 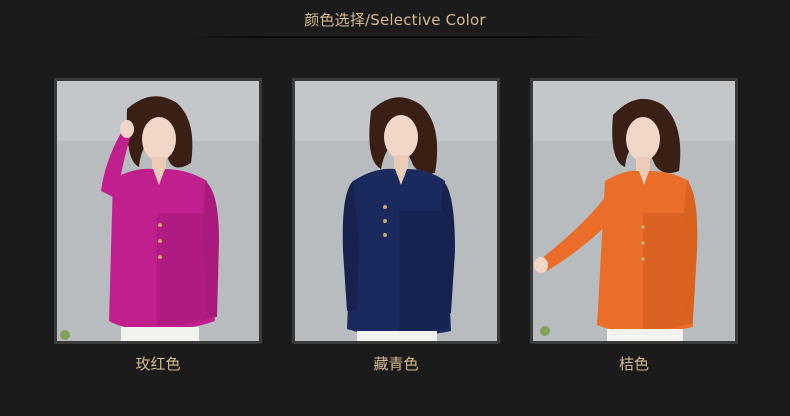 What do you see at coordinates (158, 364) in the screenshot?
I see `color-label-rose: 玫红色` at bounding box center [158, 364].